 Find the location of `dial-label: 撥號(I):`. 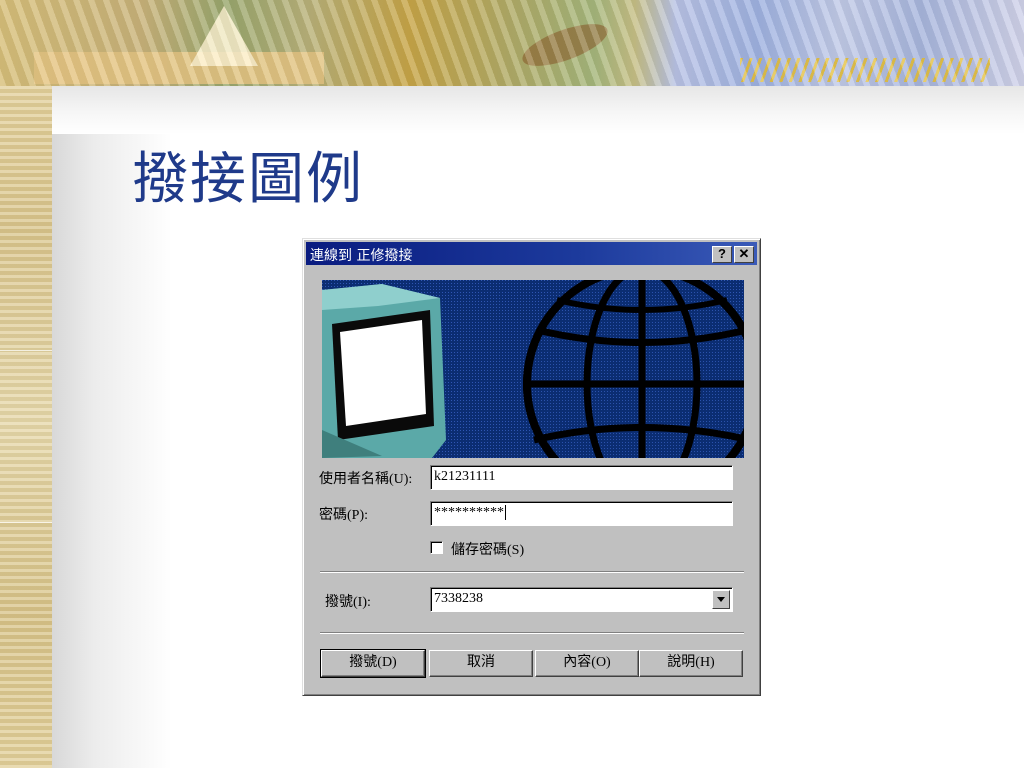

dial-label: 撥號(I): is located at coordinates (348, 602).